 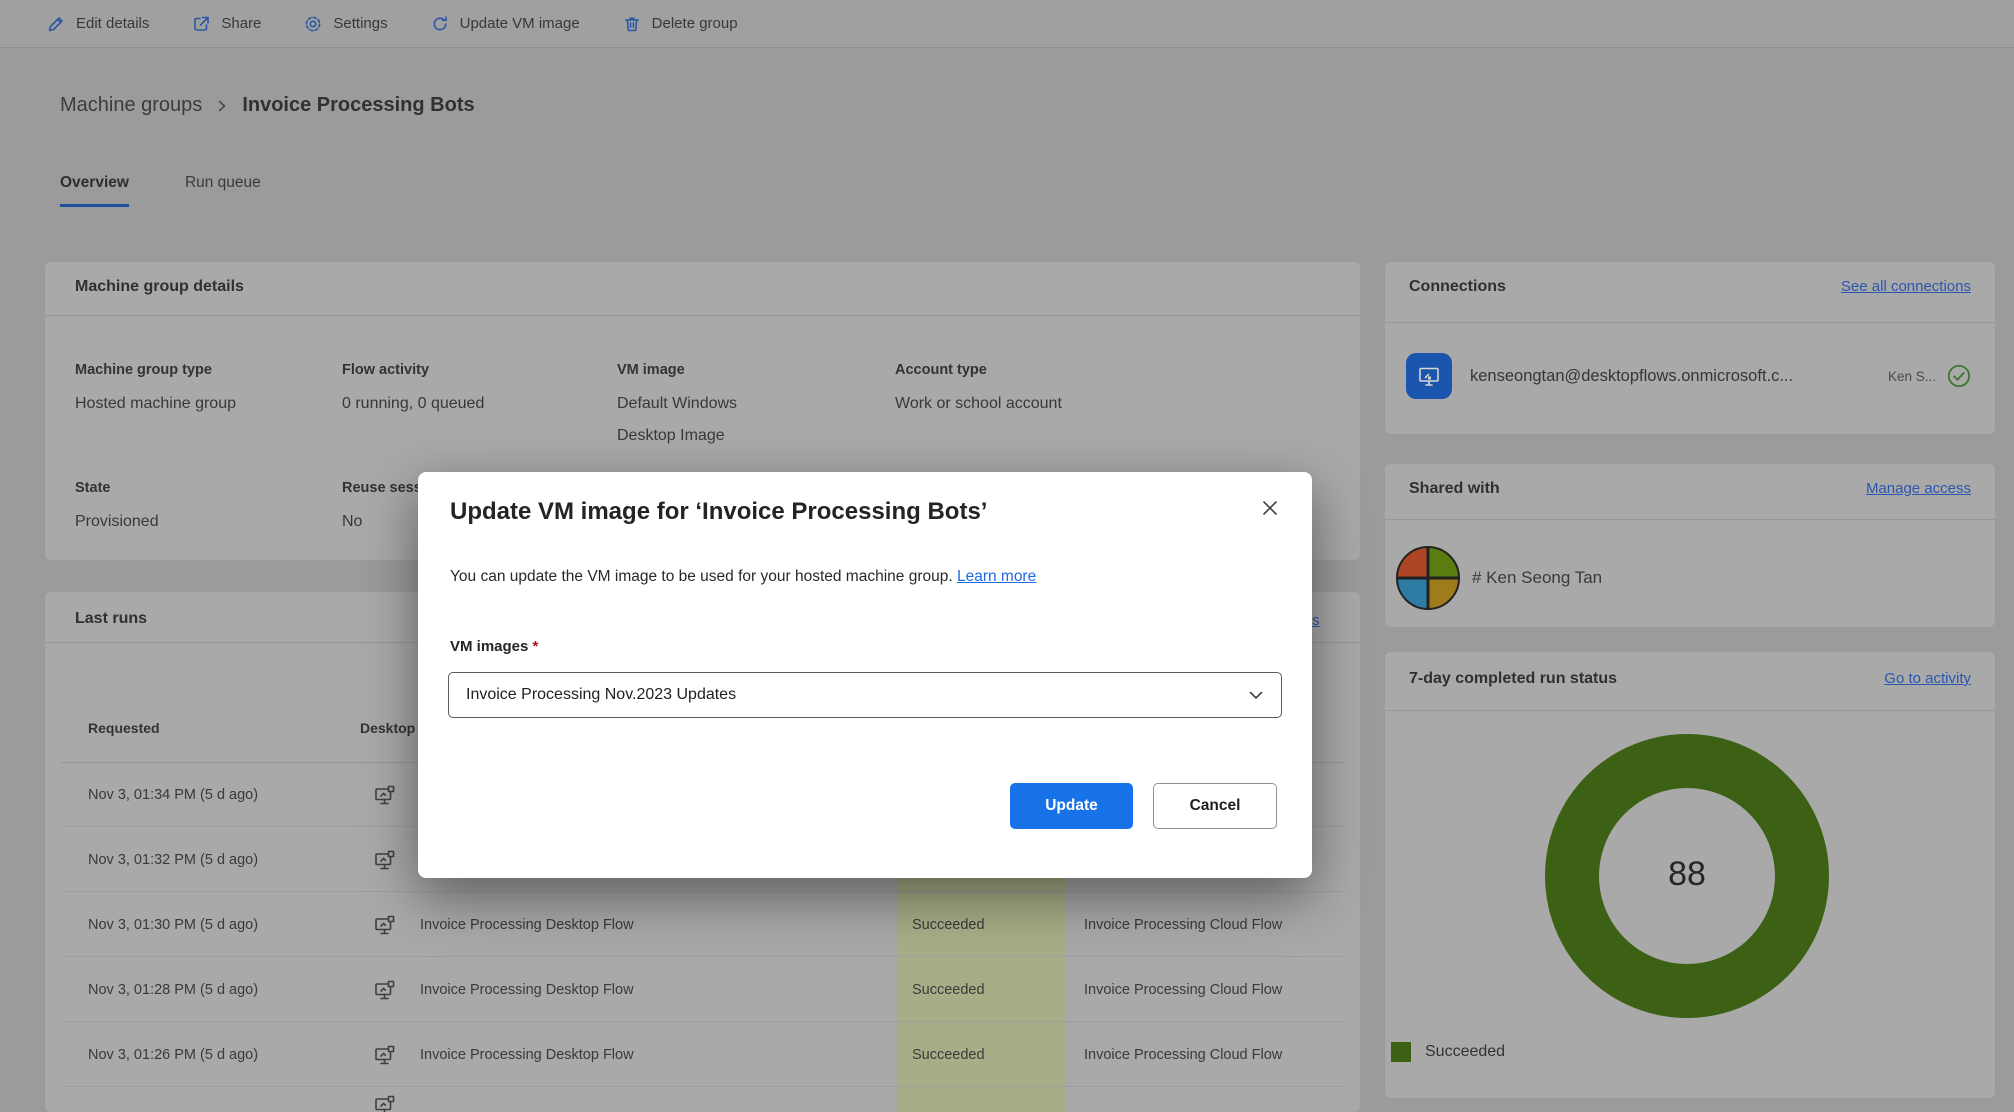 What do you see at coordinates (1428, 578) in the screenshot?
I see `avatar` at bounding box center [1428, 578].